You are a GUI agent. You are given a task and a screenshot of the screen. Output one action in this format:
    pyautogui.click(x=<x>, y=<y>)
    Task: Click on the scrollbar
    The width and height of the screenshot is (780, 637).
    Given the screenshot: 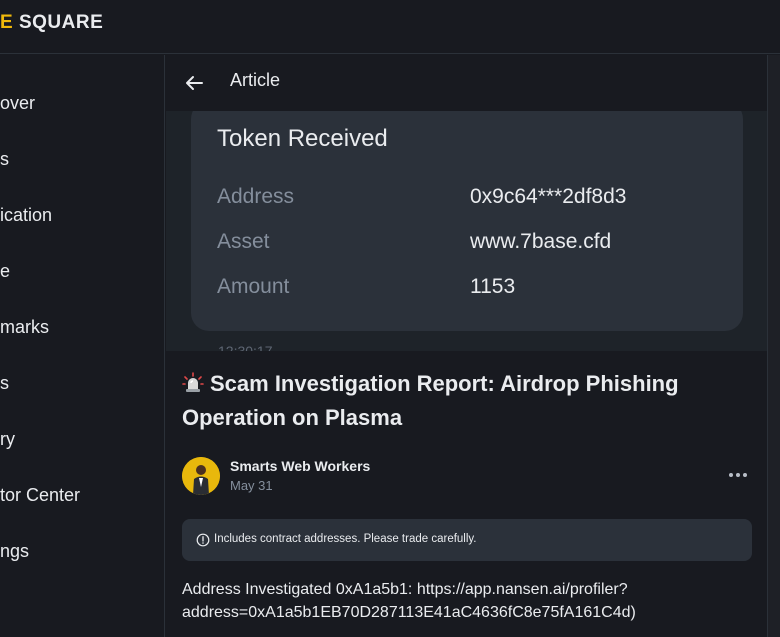 What is the action you would take?
    pyautogui.click(x=773, y=346)
    